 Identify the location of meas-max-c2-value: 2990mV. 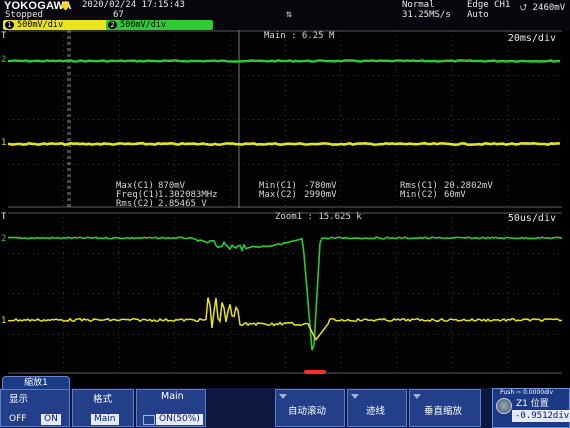
(320, 195).